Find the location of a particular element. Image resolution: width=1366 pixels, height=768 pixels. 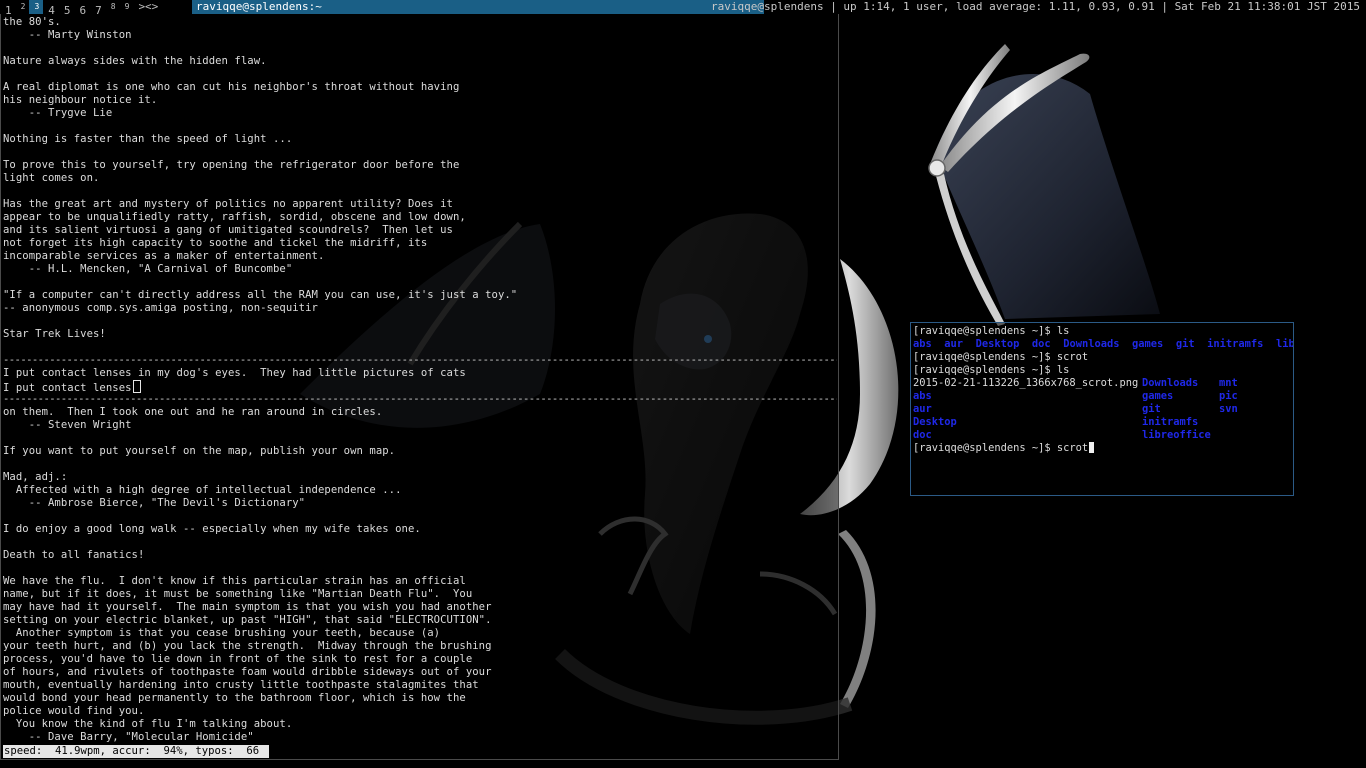

fortune-line: the 80's. is located at coordinates (32, 22).